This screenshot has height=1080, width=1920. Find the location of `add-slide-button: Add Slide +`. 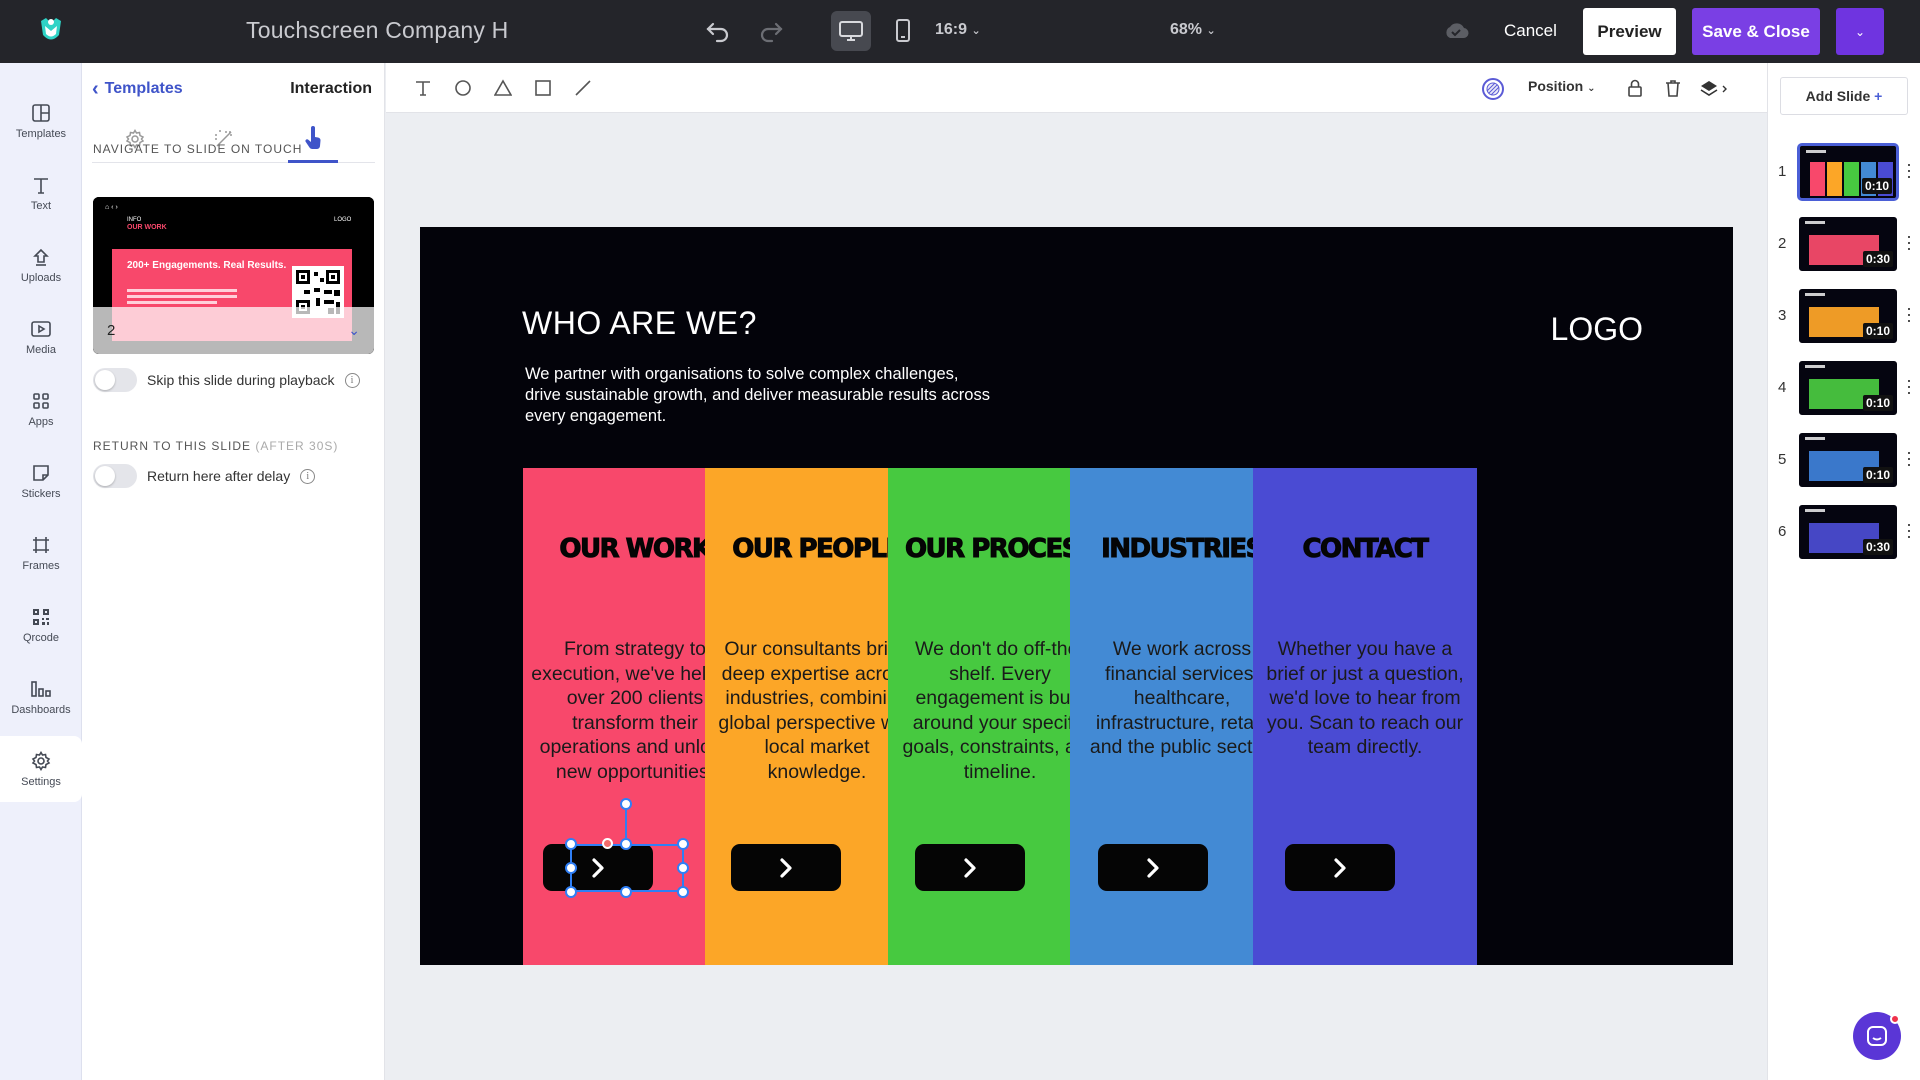

add-slide-button: Add Slide + is located at coordinates (1844, 96).